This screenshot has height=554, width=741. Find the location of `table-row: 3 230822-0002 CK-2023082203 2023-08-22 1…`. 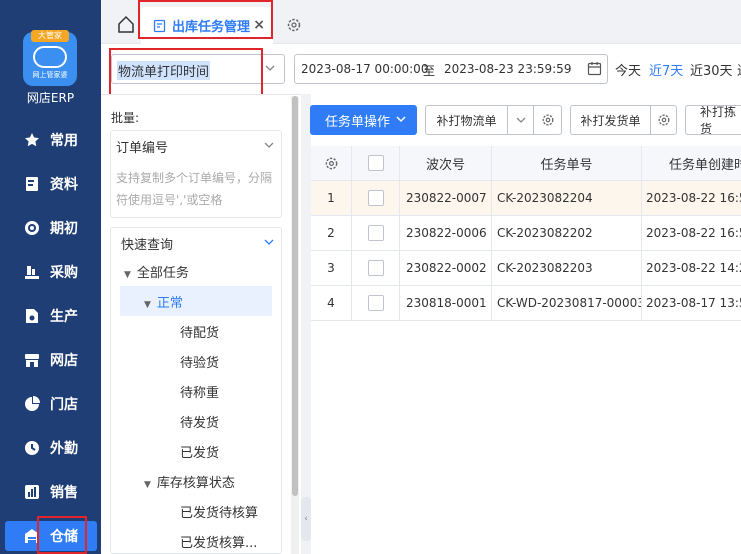

table-row: 3 230822-0002 CK-2023082203 2023-08-22 1… is located at coordinates (526, 268).